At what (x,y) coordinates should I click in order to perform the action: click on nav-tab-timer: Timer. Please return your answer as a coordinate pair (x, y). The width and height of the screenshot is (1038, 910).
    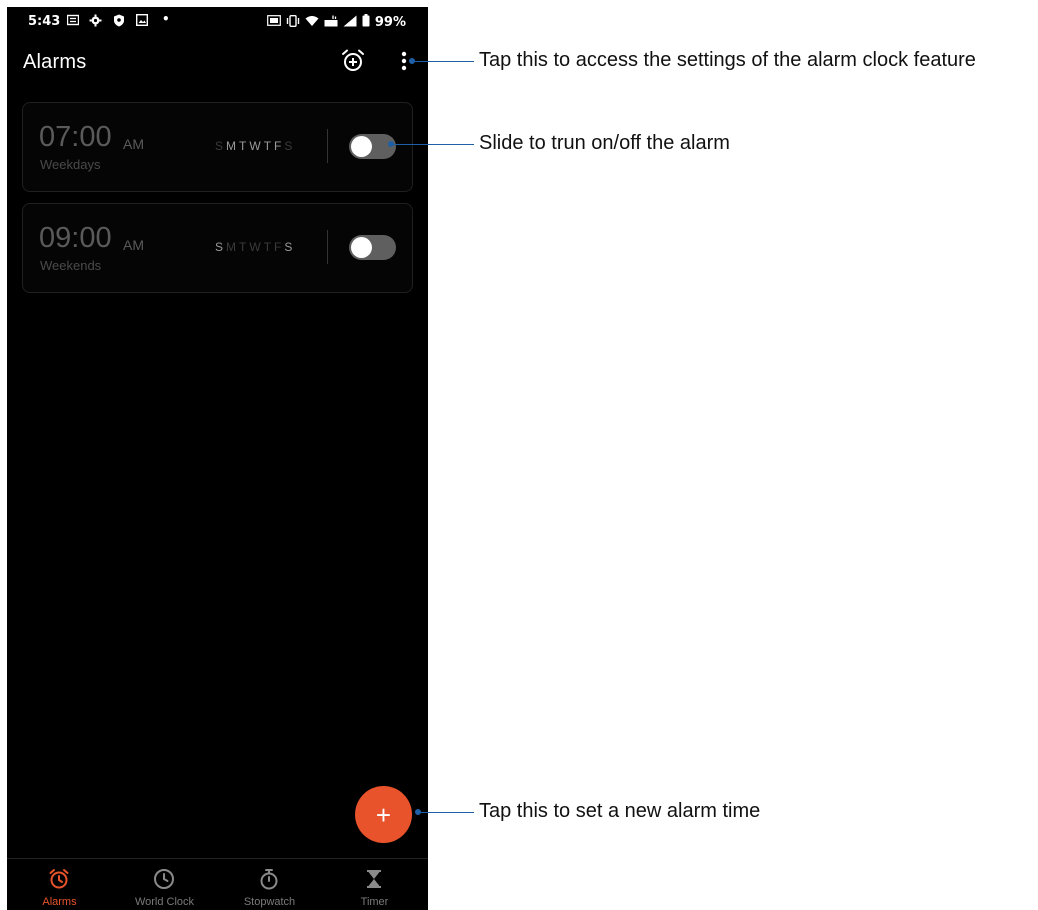
    Looking at the image, I should click on (374, 884).